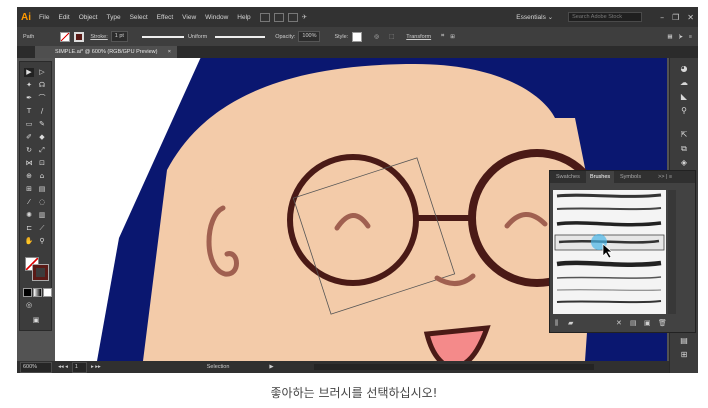 The height and width of the screenshot is (408, 708). I want to click on perspective-grid-icon: ⌂, so click(42, 176).